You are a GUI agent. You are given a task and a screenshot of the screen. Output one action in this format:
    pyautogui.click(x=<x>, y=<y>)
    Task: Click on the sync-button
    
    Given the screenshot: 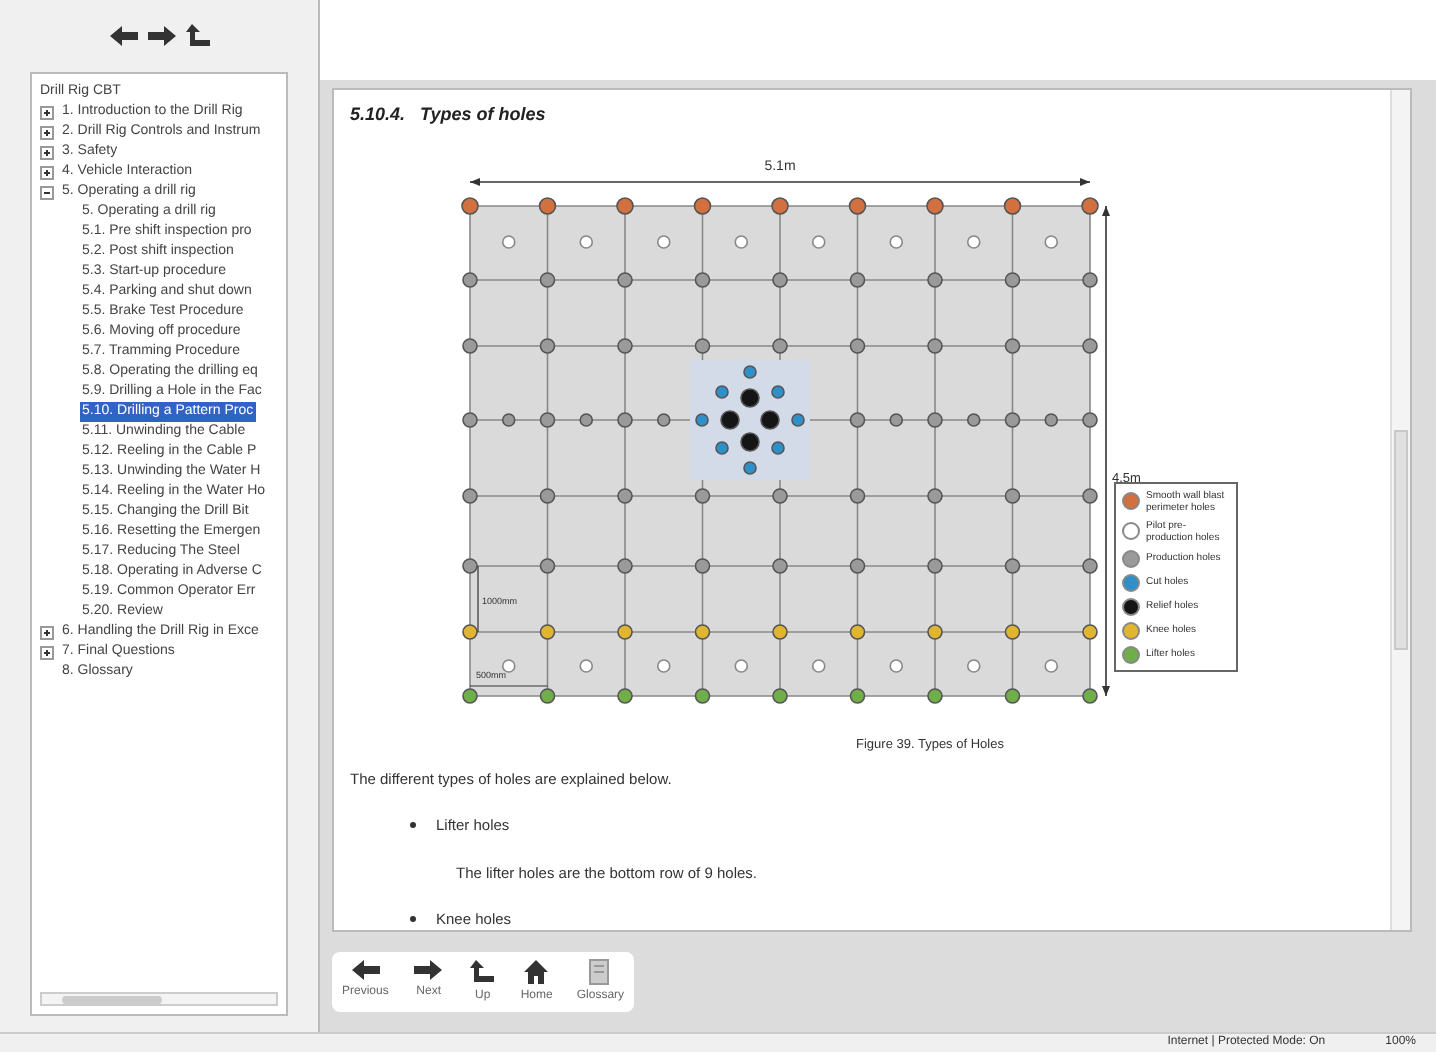 What is the action you would take?
    pyautogui.click(x=197, y=36)
    